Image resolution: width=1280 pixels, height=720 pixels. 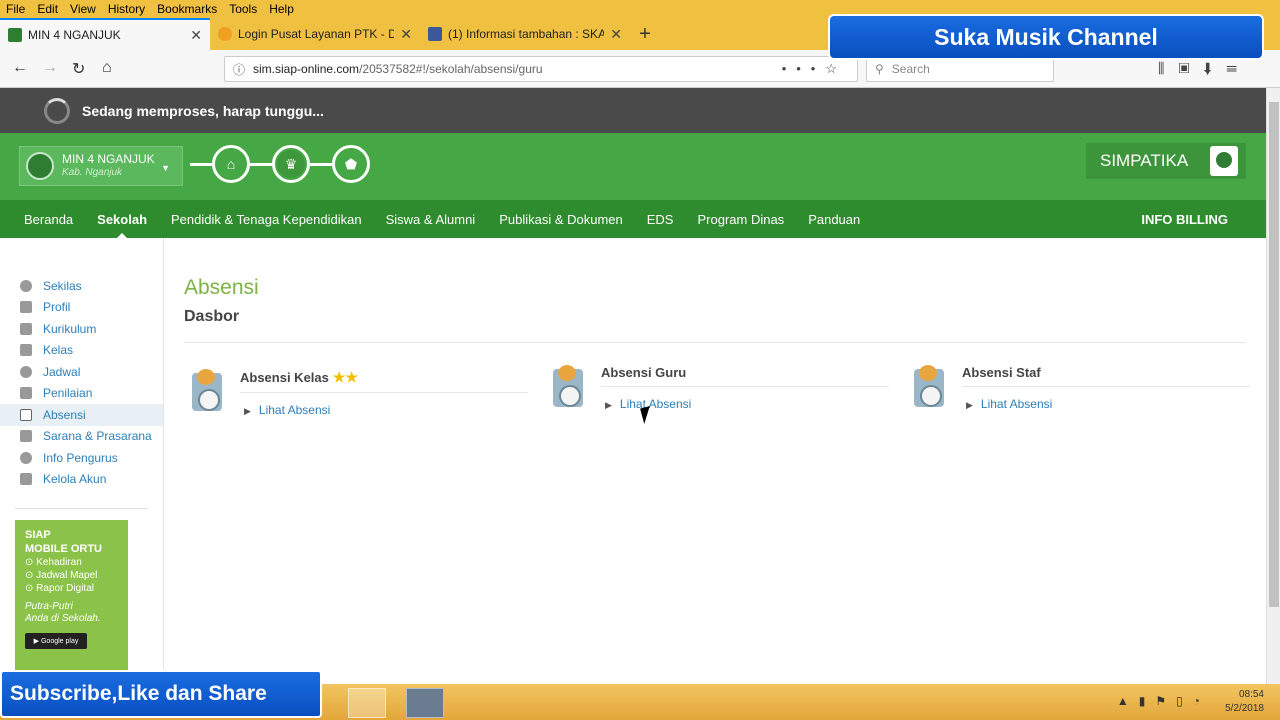 I want to click on browser-tab: Login Pusat Layanan PTK - Dirj ✕, so click(x=315, y=34).